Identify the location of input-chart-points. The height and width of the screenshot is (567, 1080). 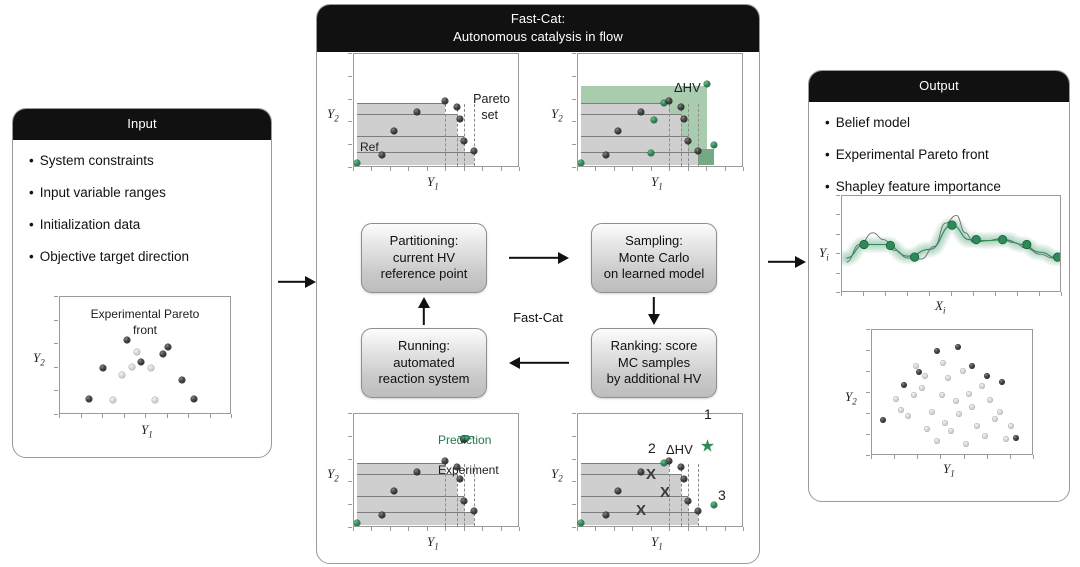
(145, 355).